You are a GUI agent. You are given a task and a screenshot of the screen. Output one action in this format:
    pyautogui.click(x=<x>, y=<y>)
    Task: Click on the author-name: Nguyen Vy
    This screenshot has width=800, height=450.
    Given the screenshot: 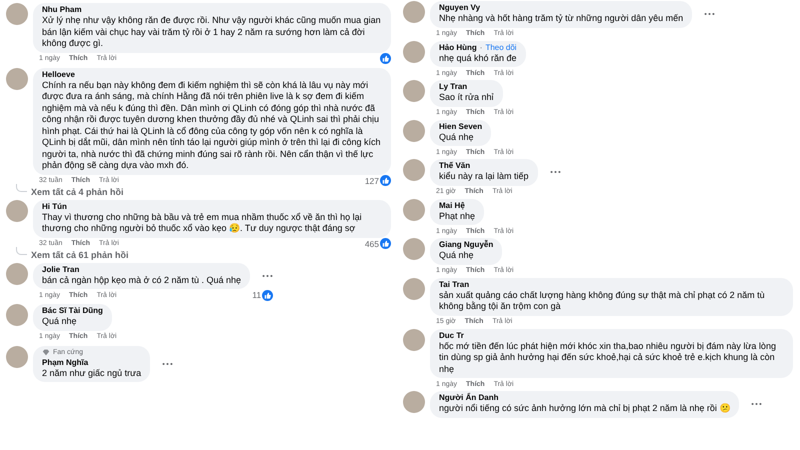 What is the action you would take?
    pyautogui.click(x=459, y=8)
    